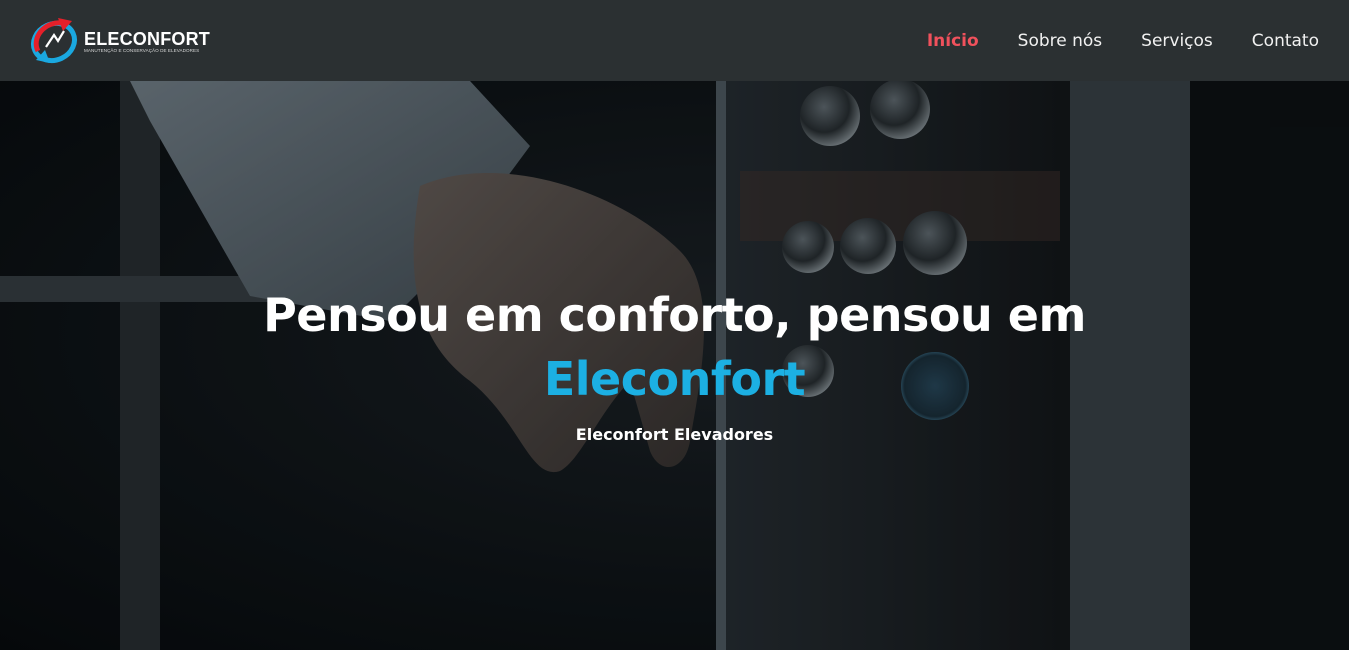 The image size is (1349, 650). Describe the element at coordinates (674, 379) in the screenshot. I see `hero-title-highlight: Eleconfort` at that location.